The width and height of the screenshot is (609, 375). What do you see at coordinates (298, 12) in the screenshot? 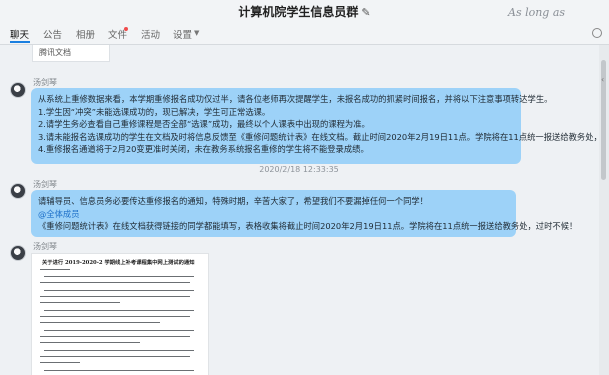
I see `group-name: 计算机院学生信息员群` at bounding box center [298, 12].